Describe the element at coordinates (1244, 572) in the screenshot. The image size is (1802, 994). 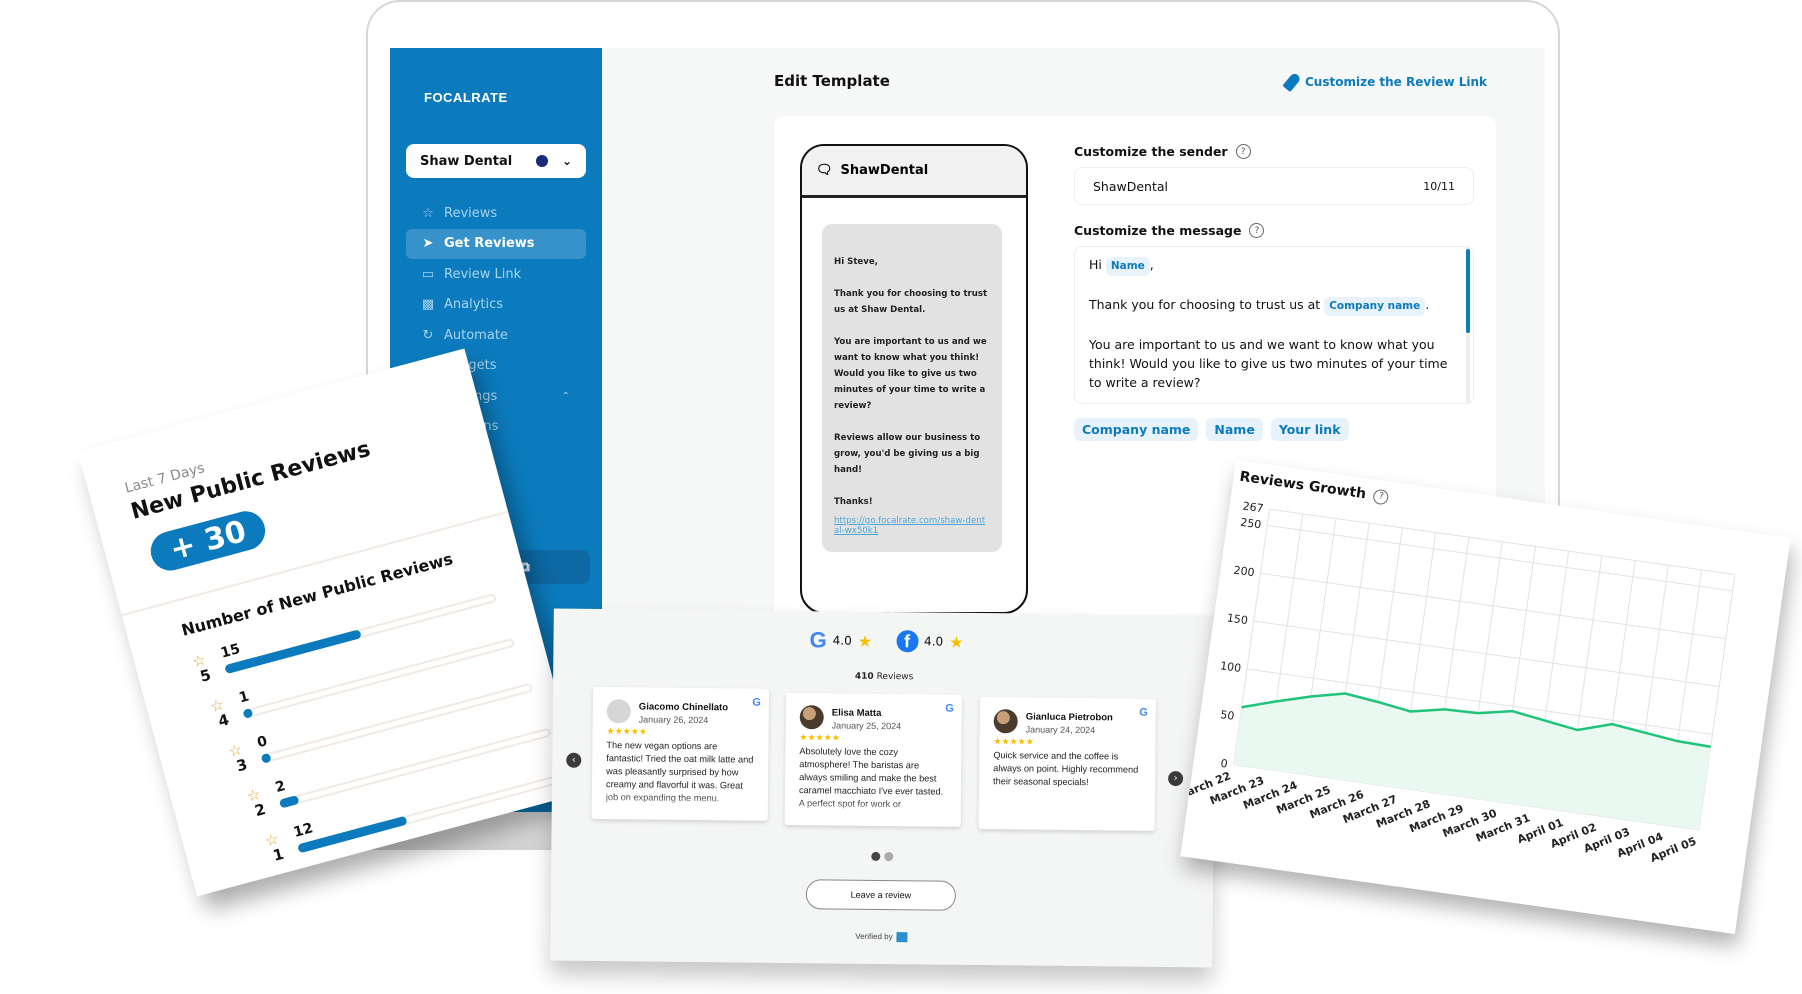
I see `y-tick-label: 200` at that location.